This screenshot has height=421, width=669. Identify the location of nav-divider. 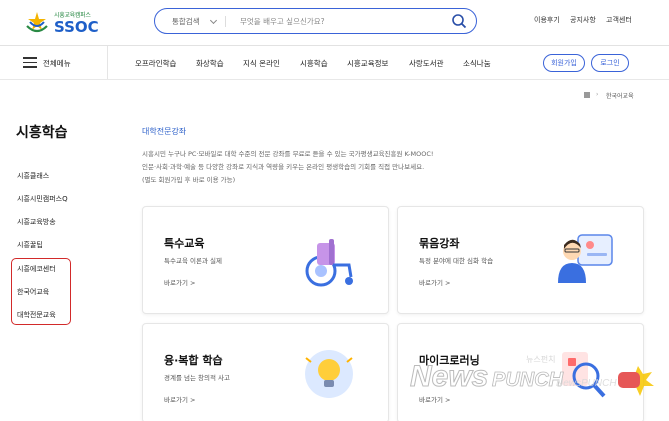
(334, 79).